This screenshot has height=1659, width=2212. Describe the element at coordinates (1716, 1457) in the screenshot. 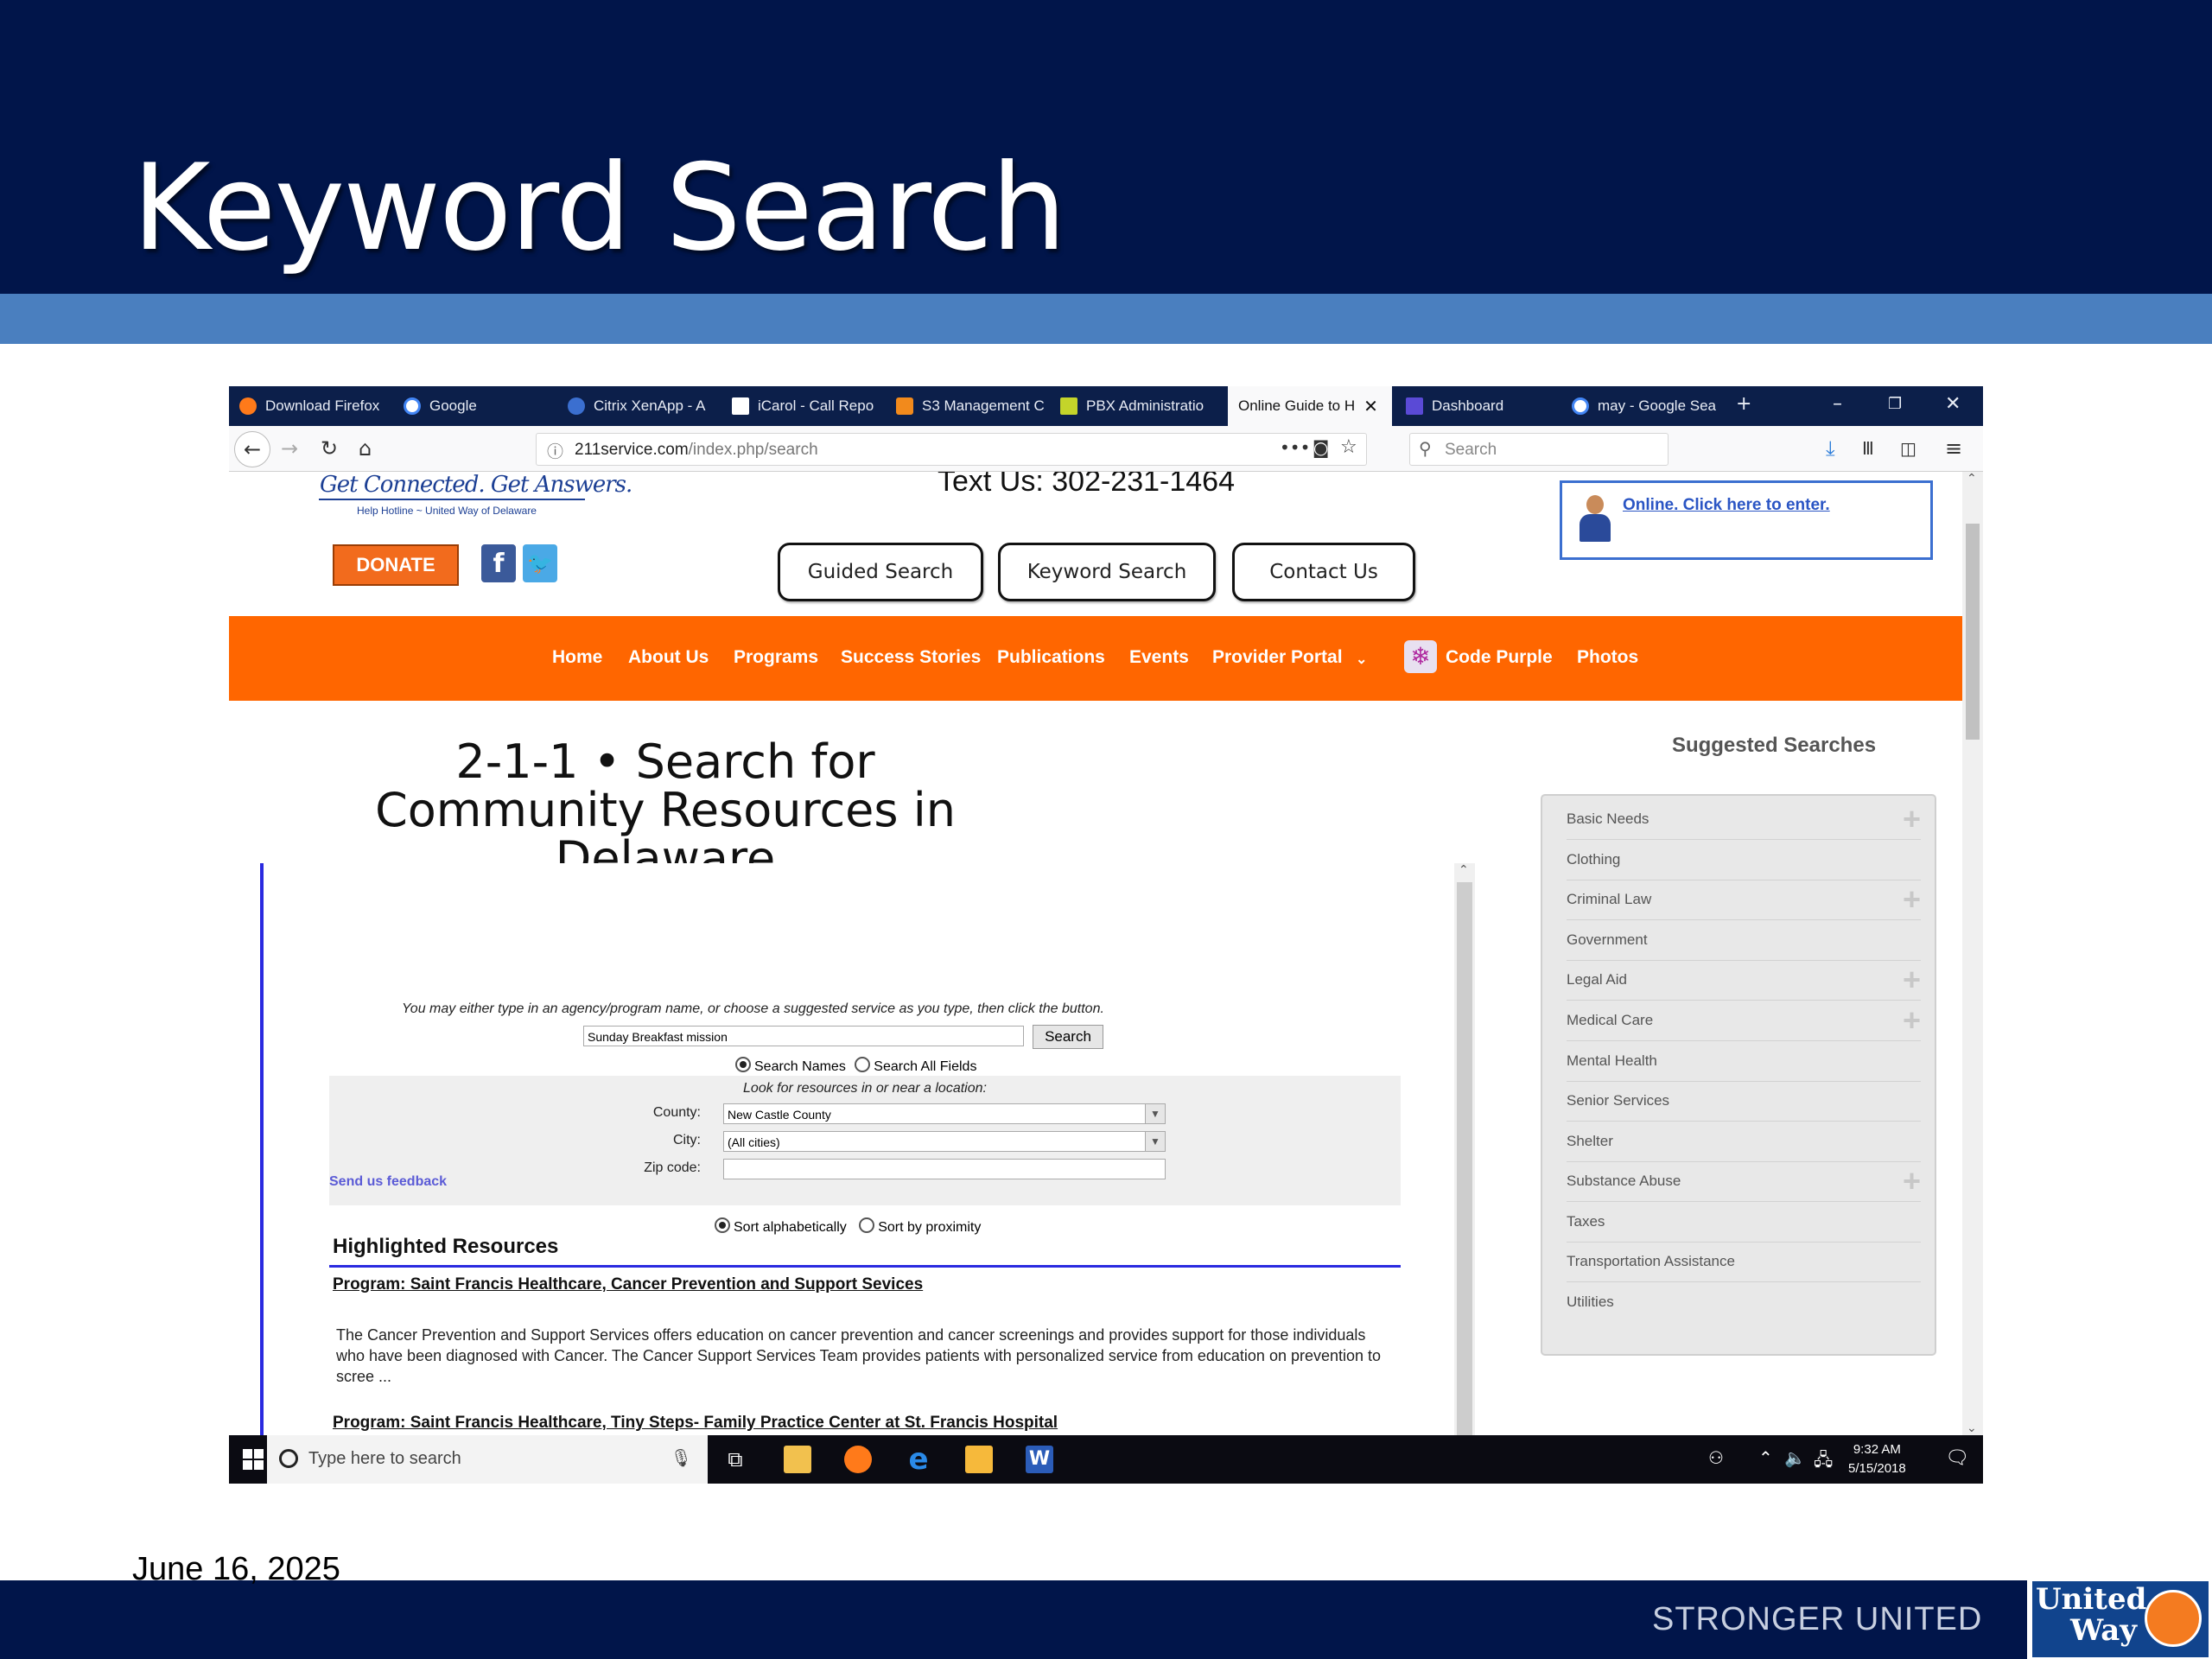

I see `people-icon: ⚇` at that location.